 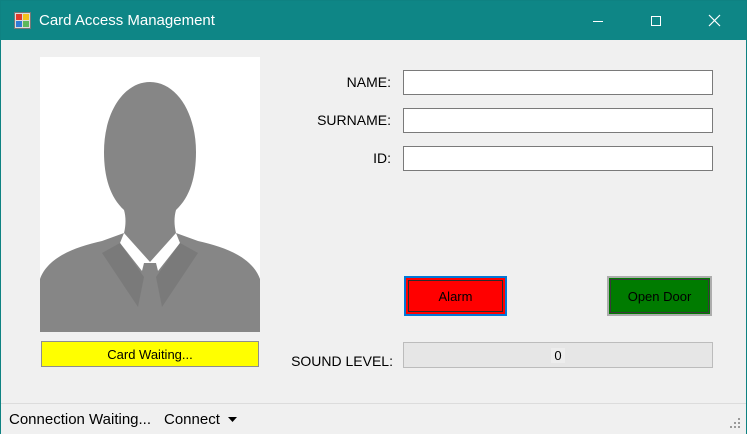 I want to click on sound-level-value: 0, so click(x=558, y=355).